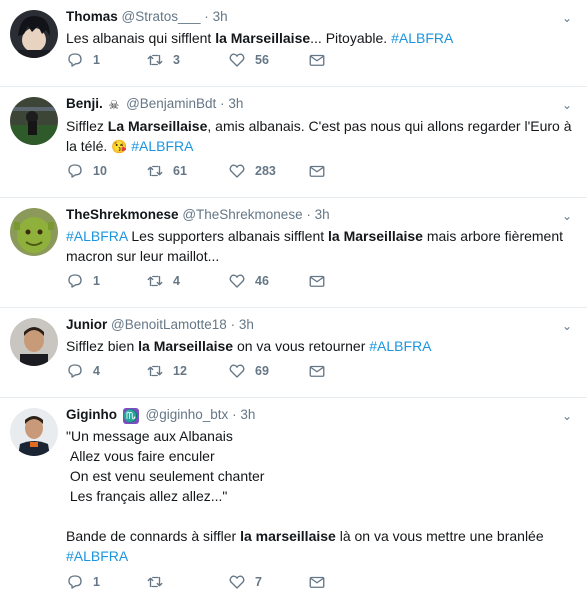 The image size is (587, 609). I want to click on user-handle: @giginho_btx, so click(187, 414).